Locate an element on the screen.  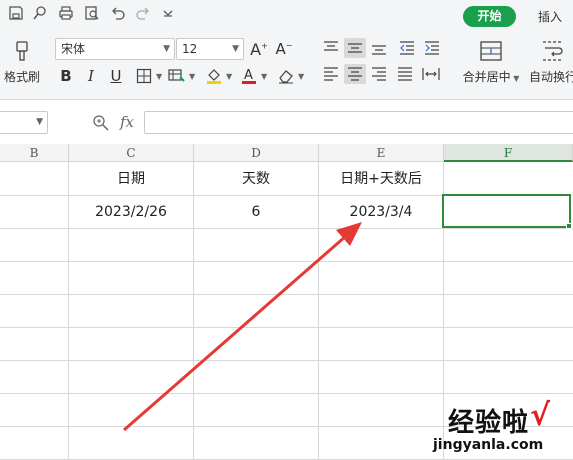
watermark-title: 经验啦 is located at coordinates (489, 423).